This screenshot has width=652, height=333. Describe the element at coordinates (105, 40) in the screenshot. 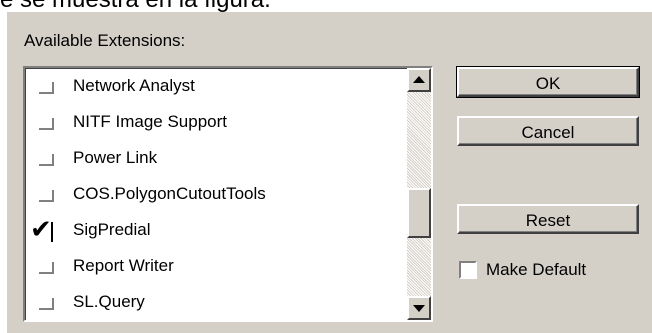

I see `available-extensions-label: Available Extensions:` at that location.